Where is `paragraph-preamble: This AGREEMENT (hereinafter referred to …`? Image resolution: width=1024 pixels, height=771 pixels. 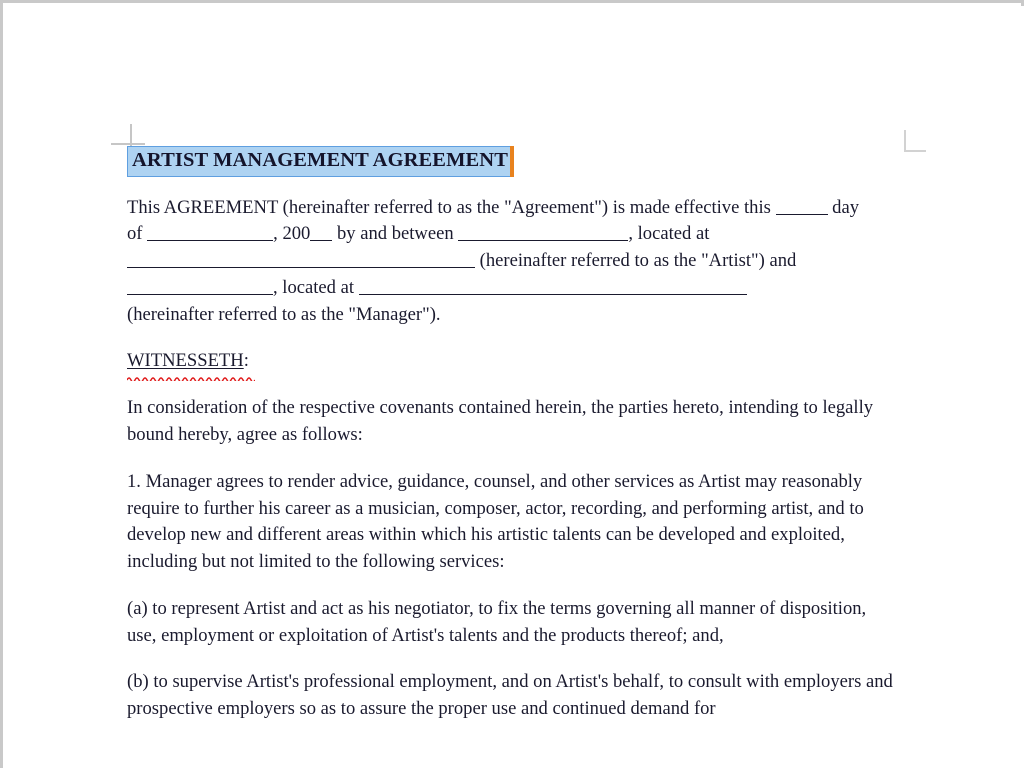 paragraph-preamble: This AGREEMENT (hereinafter referred to … is located at coordinates (503, 262).